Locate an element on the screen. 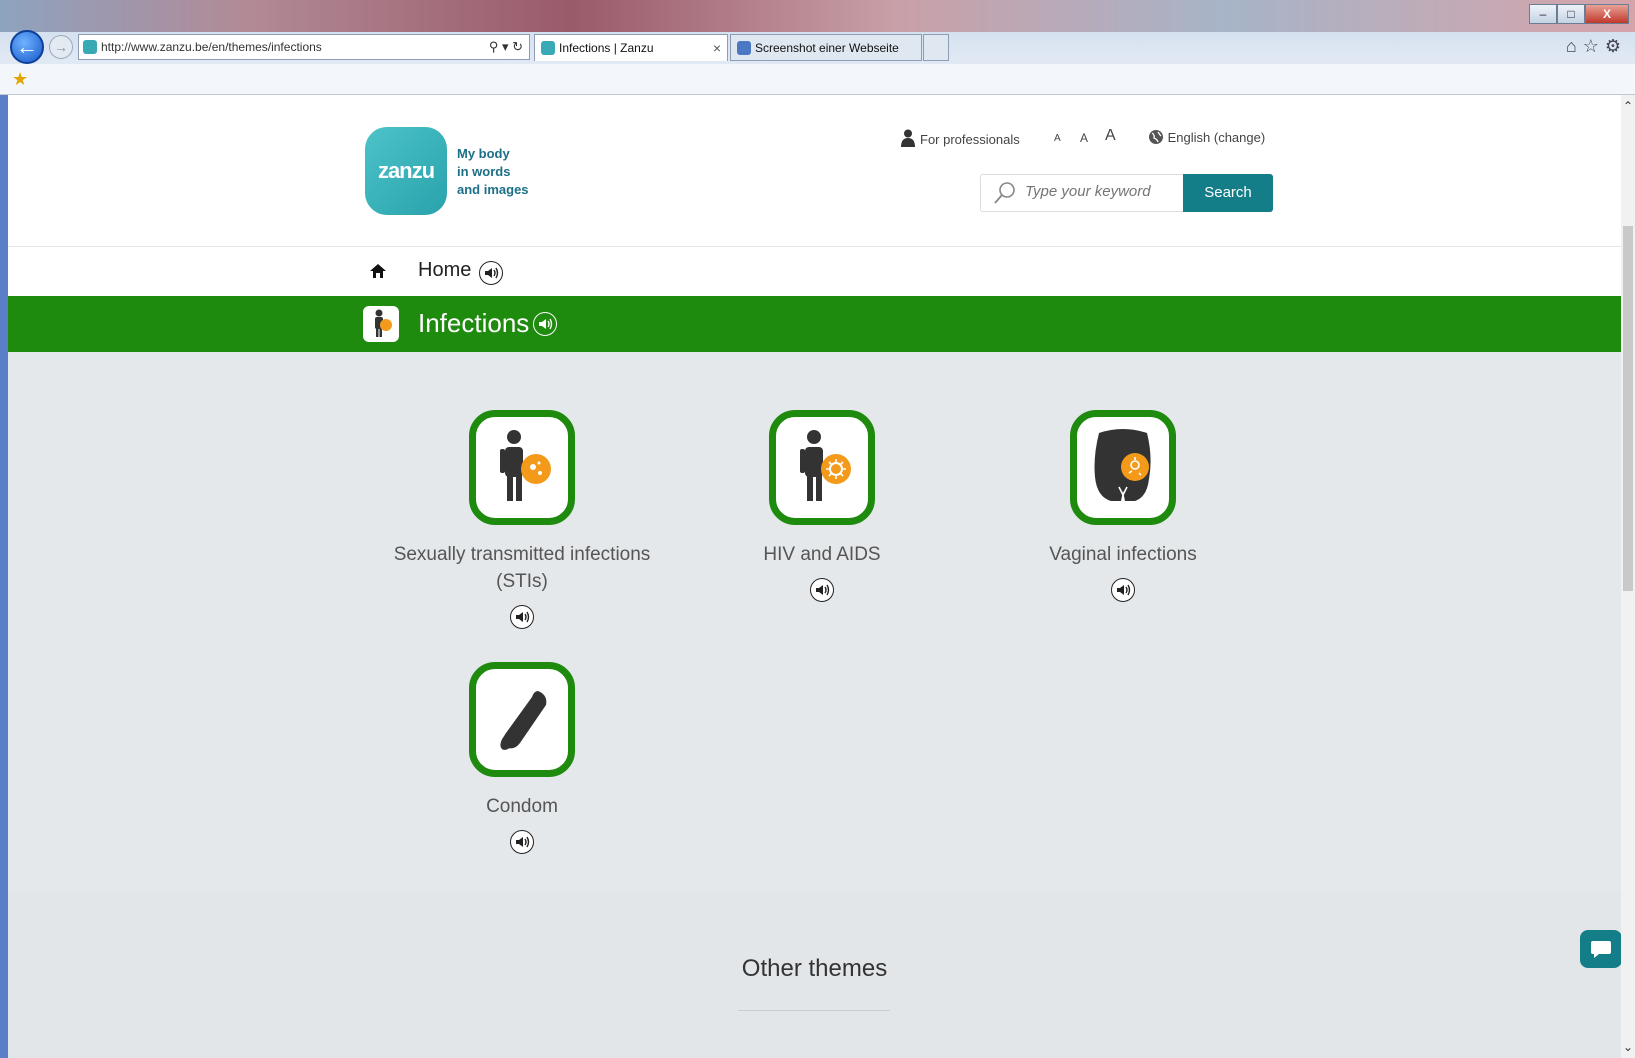 Image resolution: width=1635 pixels, height=1058 pixels. topic-card-stis: Sexually transmitted infections (STIs) is located at coordinates (522, 522).